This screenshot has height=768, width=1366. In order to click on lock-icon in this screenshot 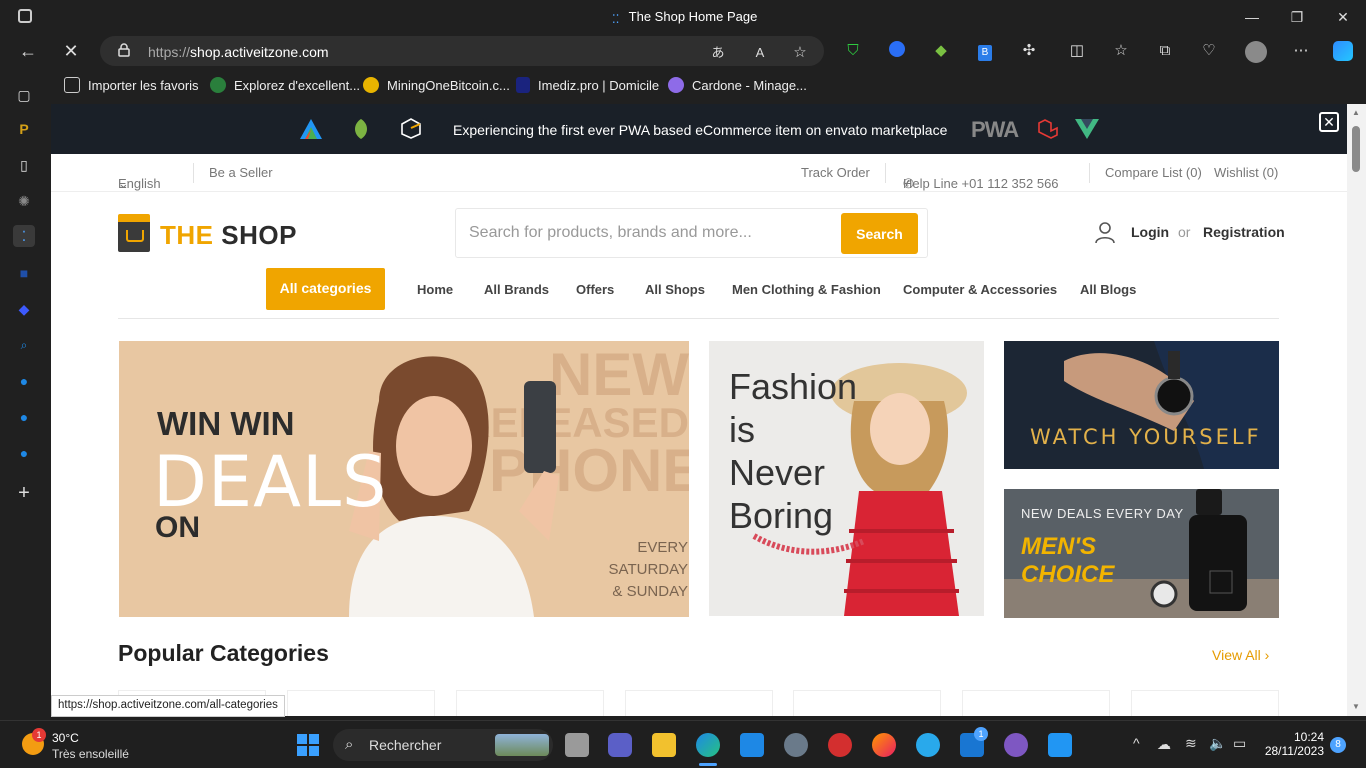, I will do `click(124, 50)`.